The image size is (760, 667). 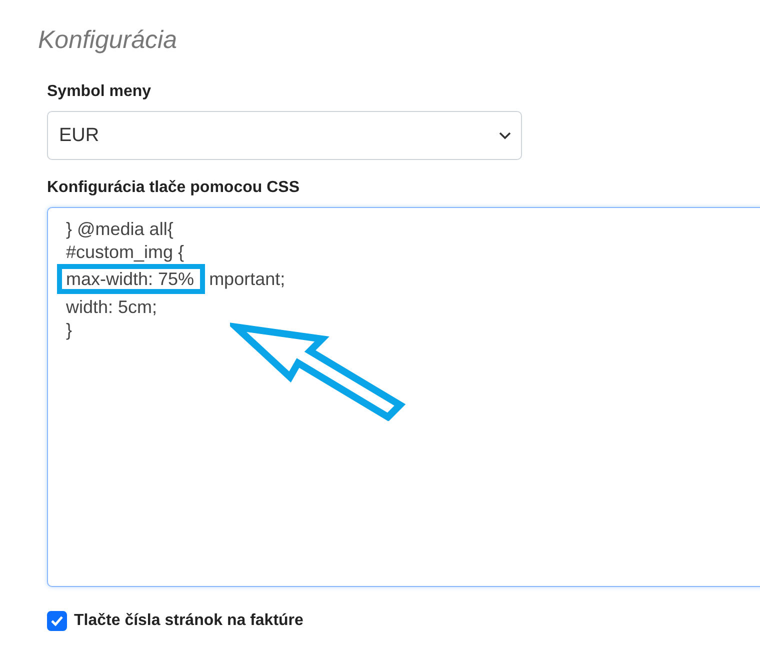 What do you see at coordinates (505, 136) in the screenshot?
I see `chevron-down-icon` at bounding box center [505, 136].